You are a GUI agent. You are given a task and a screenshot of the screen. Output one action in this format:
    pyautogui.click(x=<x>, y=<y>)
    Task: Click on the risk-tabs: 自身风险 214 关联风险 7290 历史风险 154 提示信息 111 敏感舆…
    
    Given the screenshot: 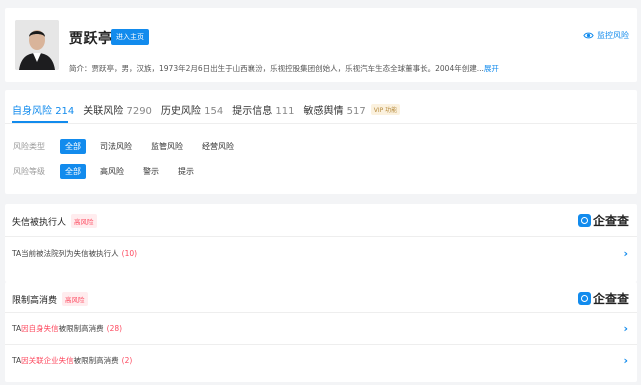 What is the action you would take?
    pyautogui.click(x=206, y=109)
    